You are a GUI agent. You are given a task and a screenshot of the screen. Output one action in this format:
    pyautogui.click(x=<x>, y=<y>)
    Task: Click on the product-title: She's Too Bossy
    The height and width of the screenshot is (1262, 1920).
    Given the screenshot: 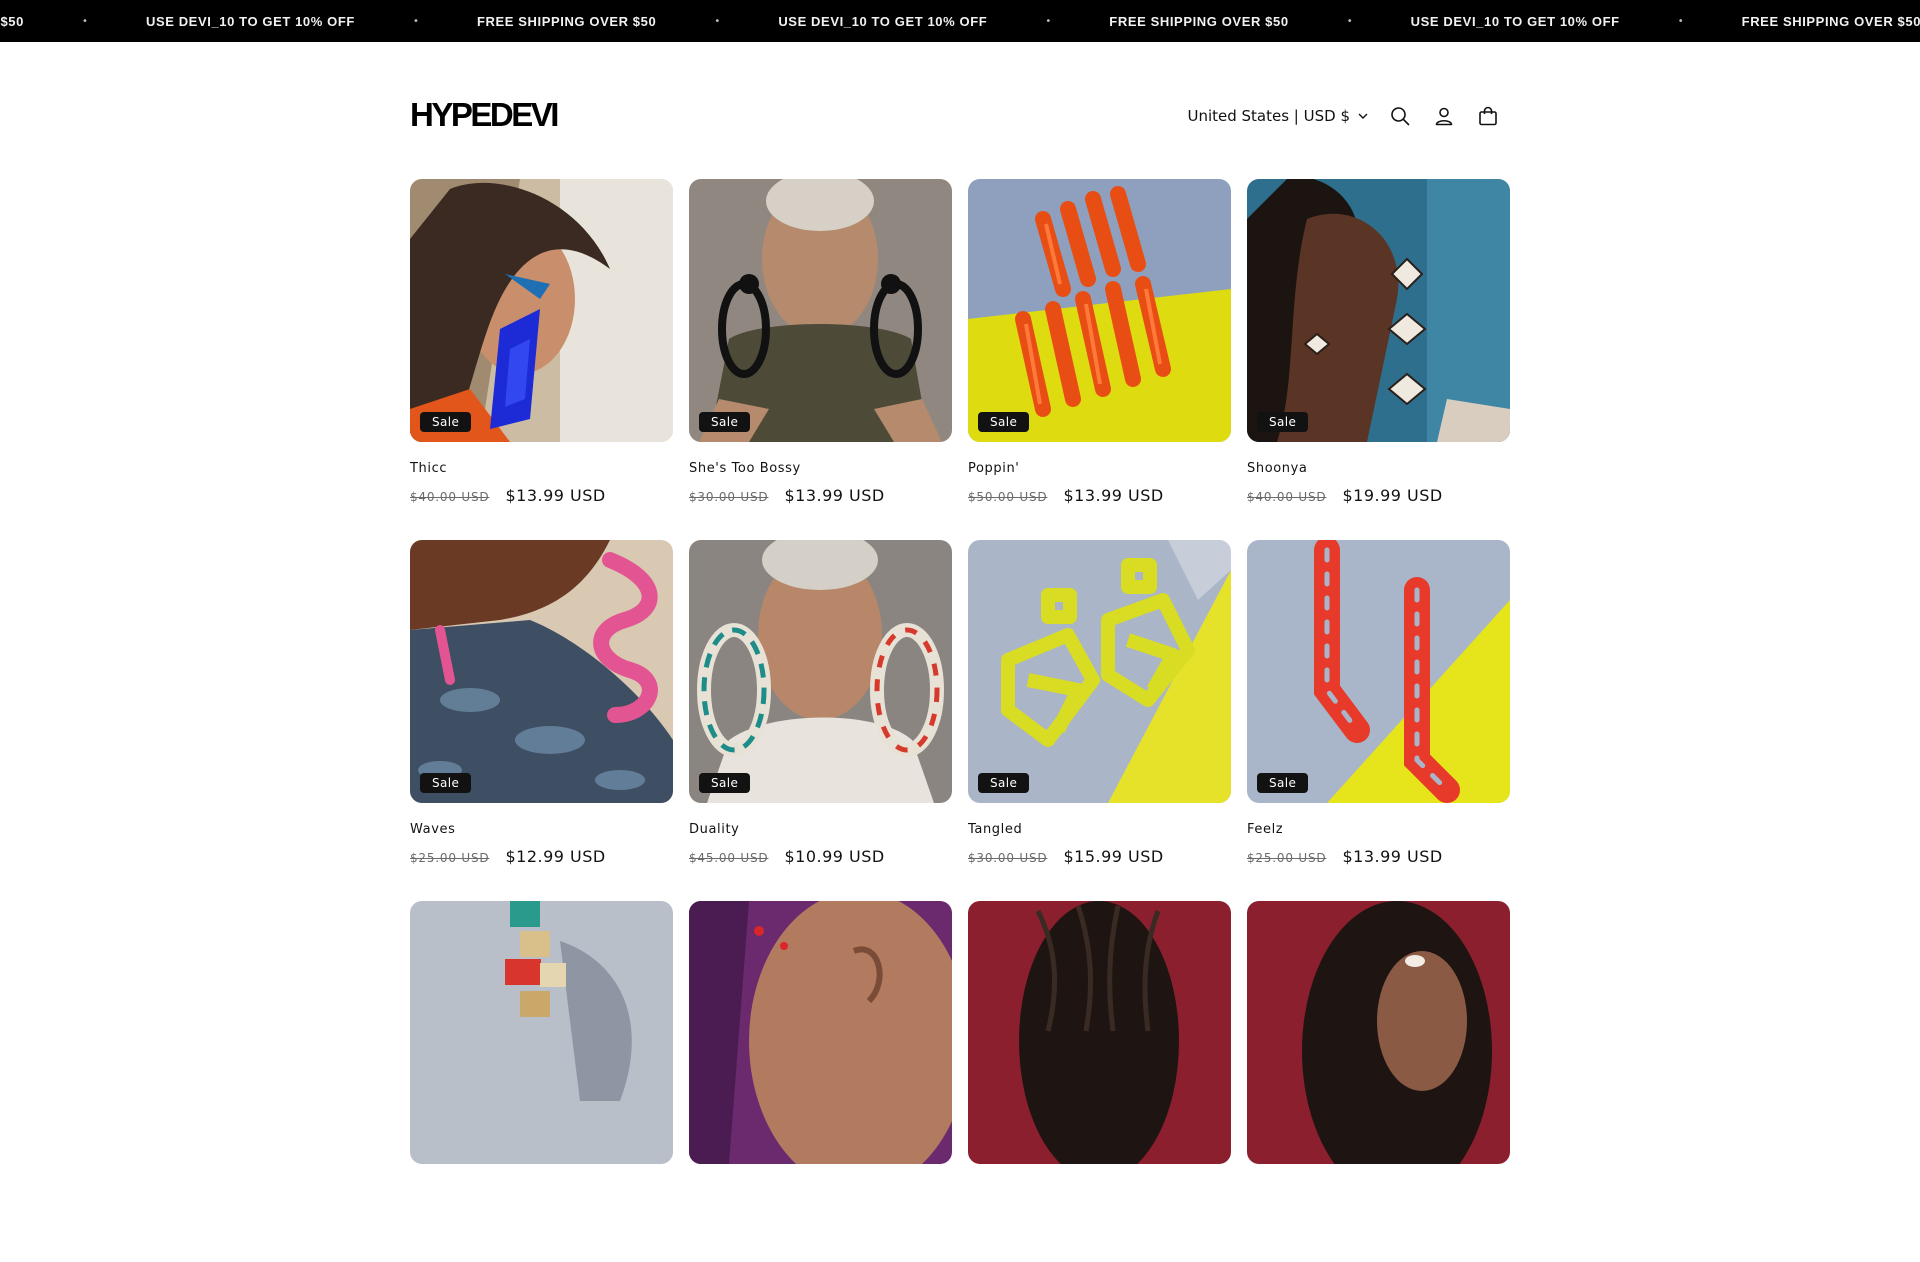 What is the action you would take?
    pyautogui.click(x=820, y=468)
    